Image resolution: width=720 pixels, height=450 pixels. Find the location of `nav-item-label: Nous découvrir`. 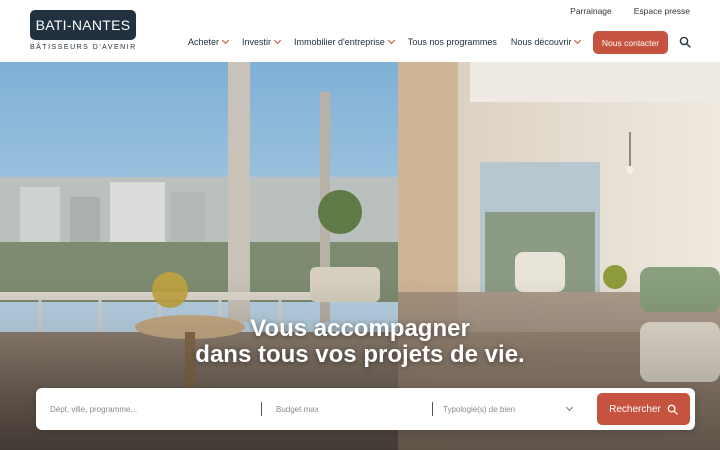

nav-item-label: Nous découvrir is located at coordinates (541, 42).